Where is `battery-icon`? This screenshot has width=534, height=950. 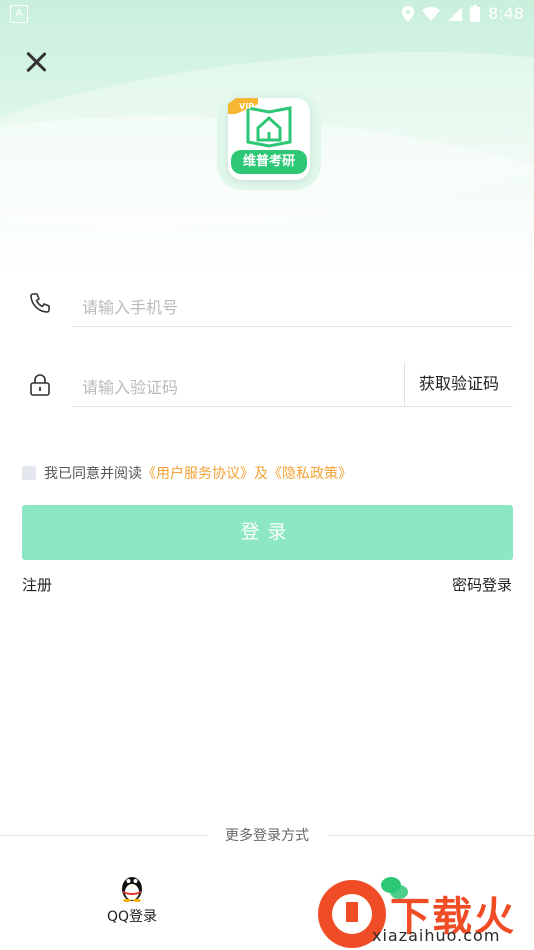 battery-icon is located at coordinates (475, 13).